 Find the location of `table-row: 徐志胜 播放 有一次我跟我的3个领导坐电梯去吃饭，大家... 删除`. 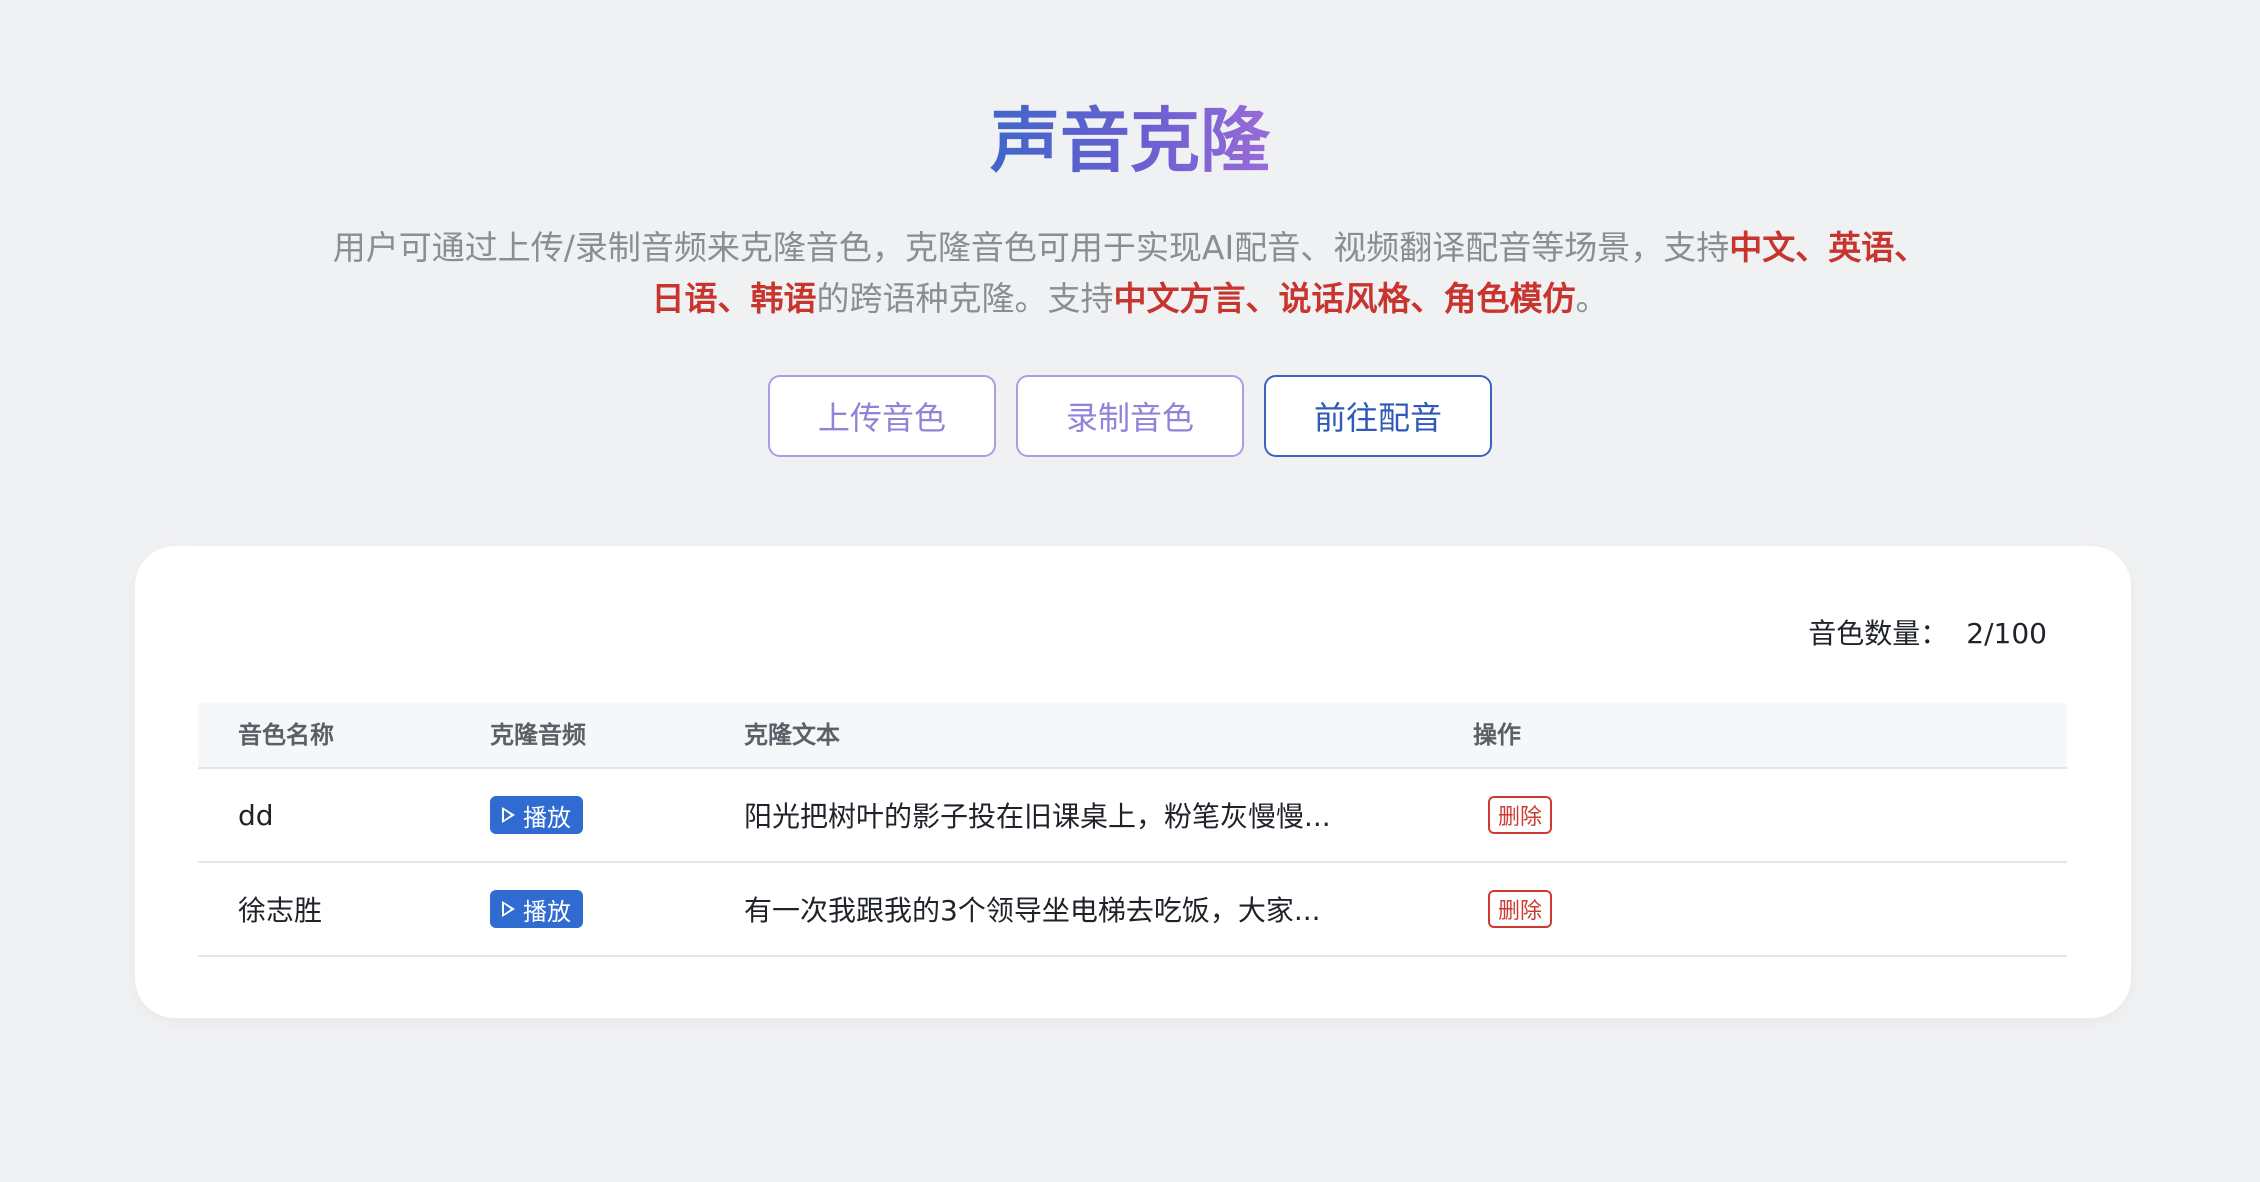

table-row: 徐志胜 播放 有一次我跟我的3个领导坐电梯去吃饭，大家... 删除 is located at coordinates (1132, 910).